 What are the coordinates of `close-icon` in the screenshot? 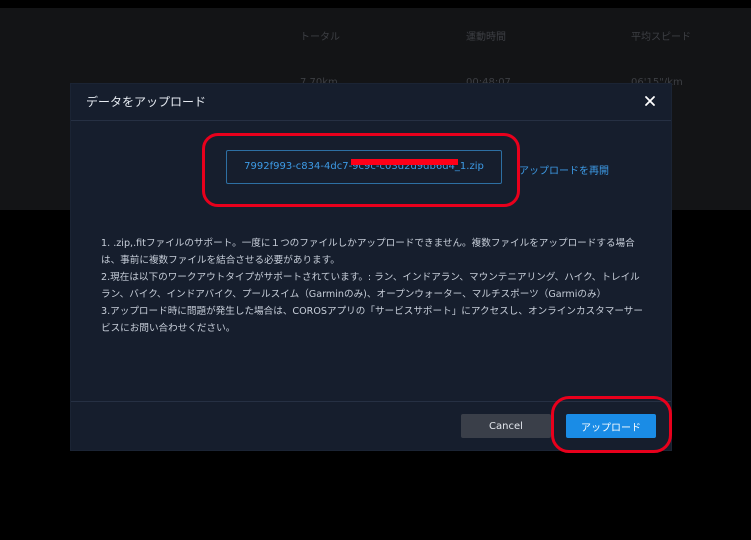 It's located at (650, 101).